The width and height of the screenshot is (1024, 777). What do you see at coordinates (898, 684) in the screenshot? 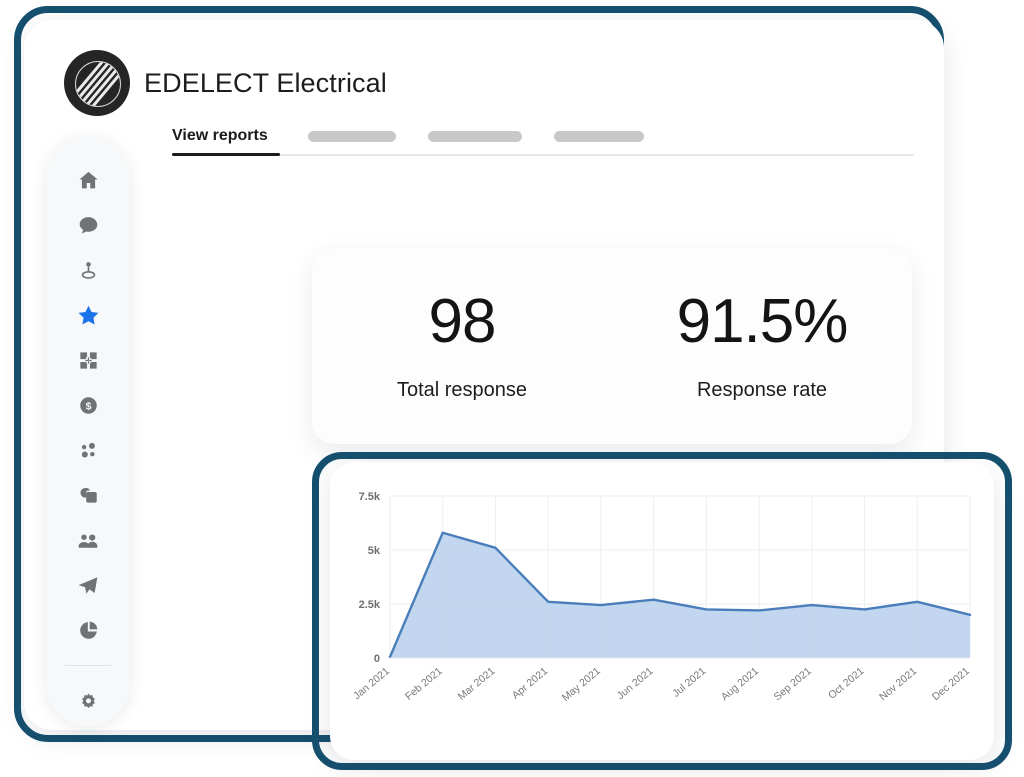
I see `x-axis-tick-label: Nov 2021` at bounding box center [898, 684].